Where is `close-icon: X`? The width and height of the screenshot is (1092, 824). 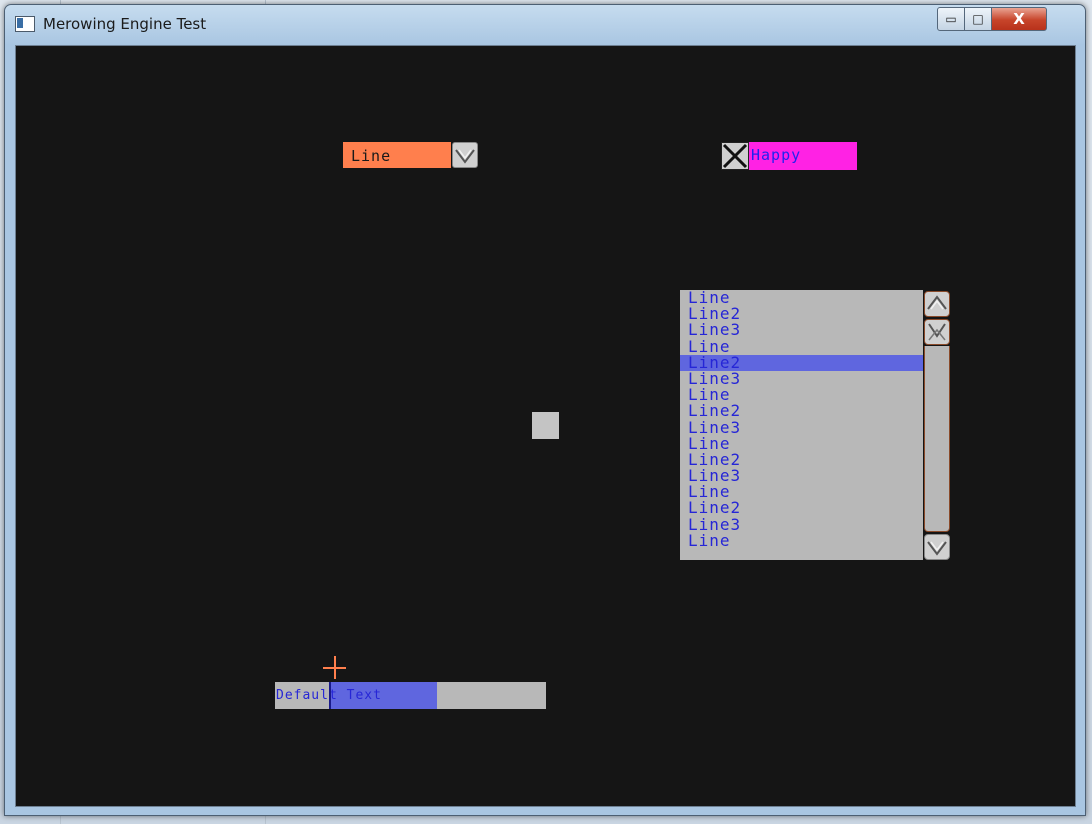
close-icon: X is located at coordinates (1019, 19).